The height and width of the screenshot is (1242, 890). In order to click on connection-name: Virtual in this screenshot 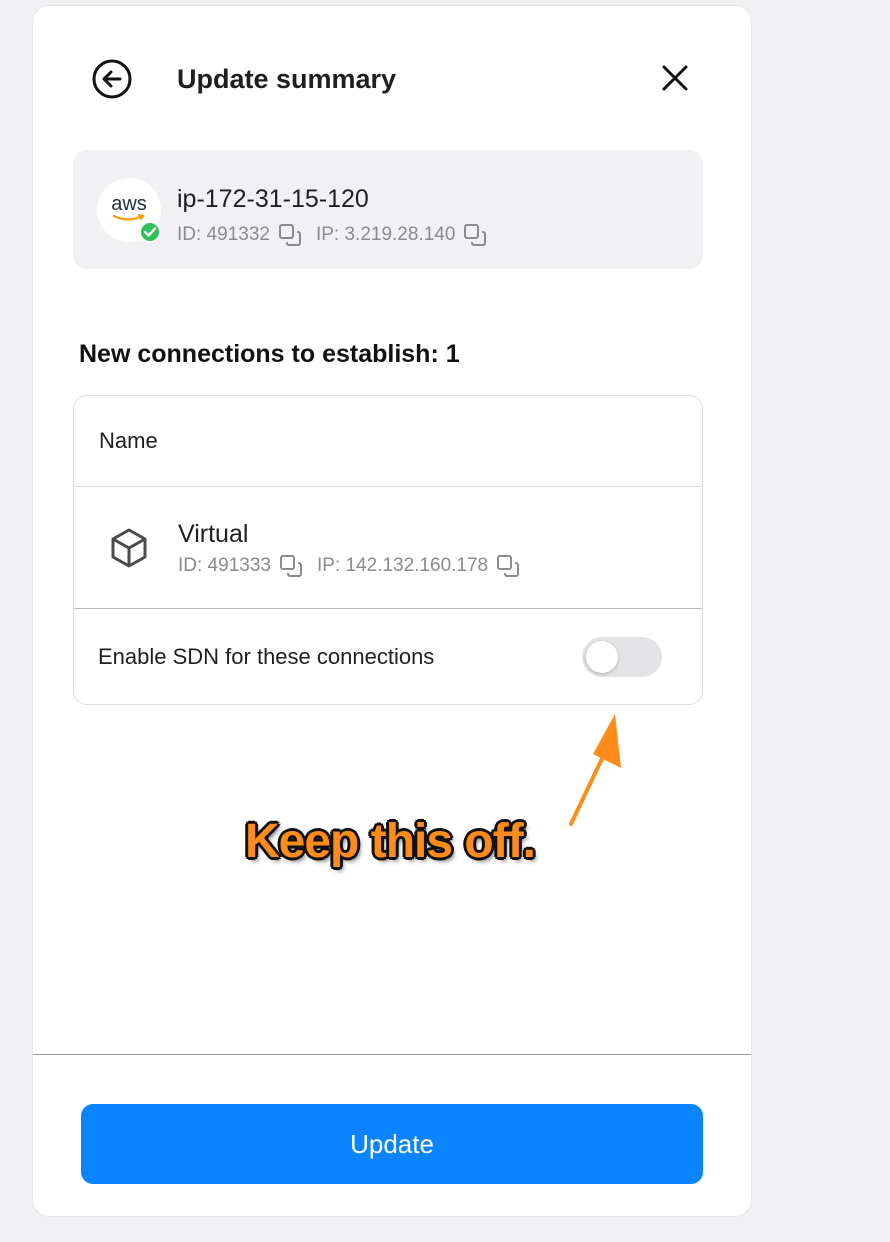, I will do `click(213, 534)`.